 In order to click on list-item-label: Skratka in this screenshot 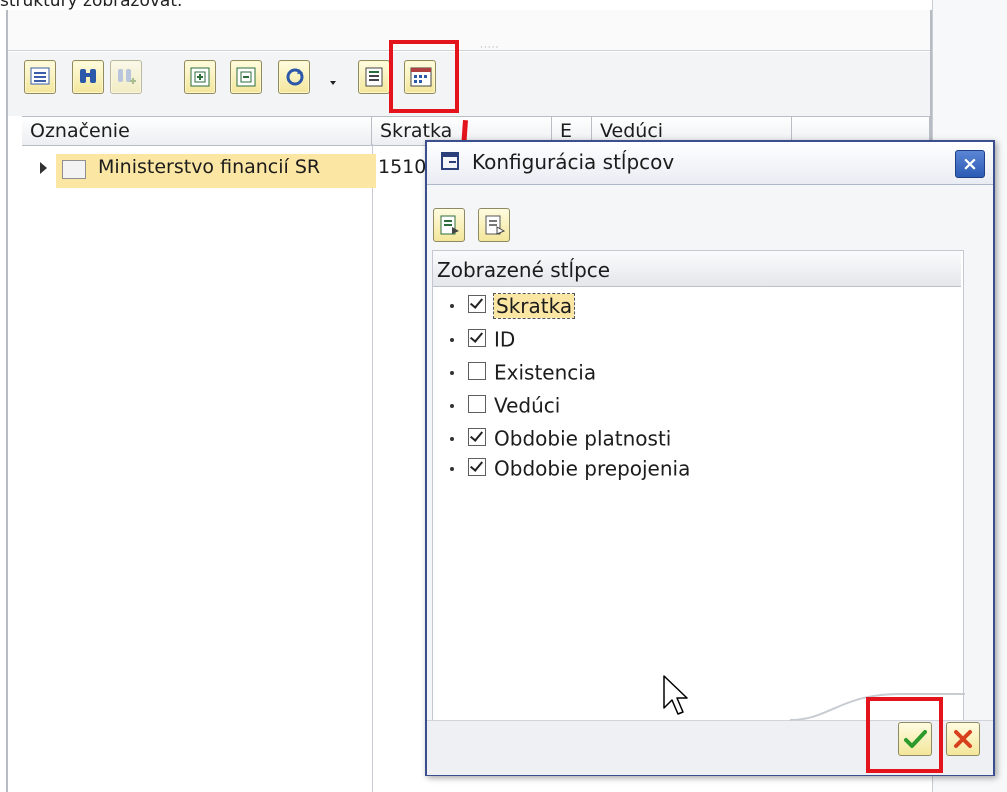, I will do `click(534, 305)`.